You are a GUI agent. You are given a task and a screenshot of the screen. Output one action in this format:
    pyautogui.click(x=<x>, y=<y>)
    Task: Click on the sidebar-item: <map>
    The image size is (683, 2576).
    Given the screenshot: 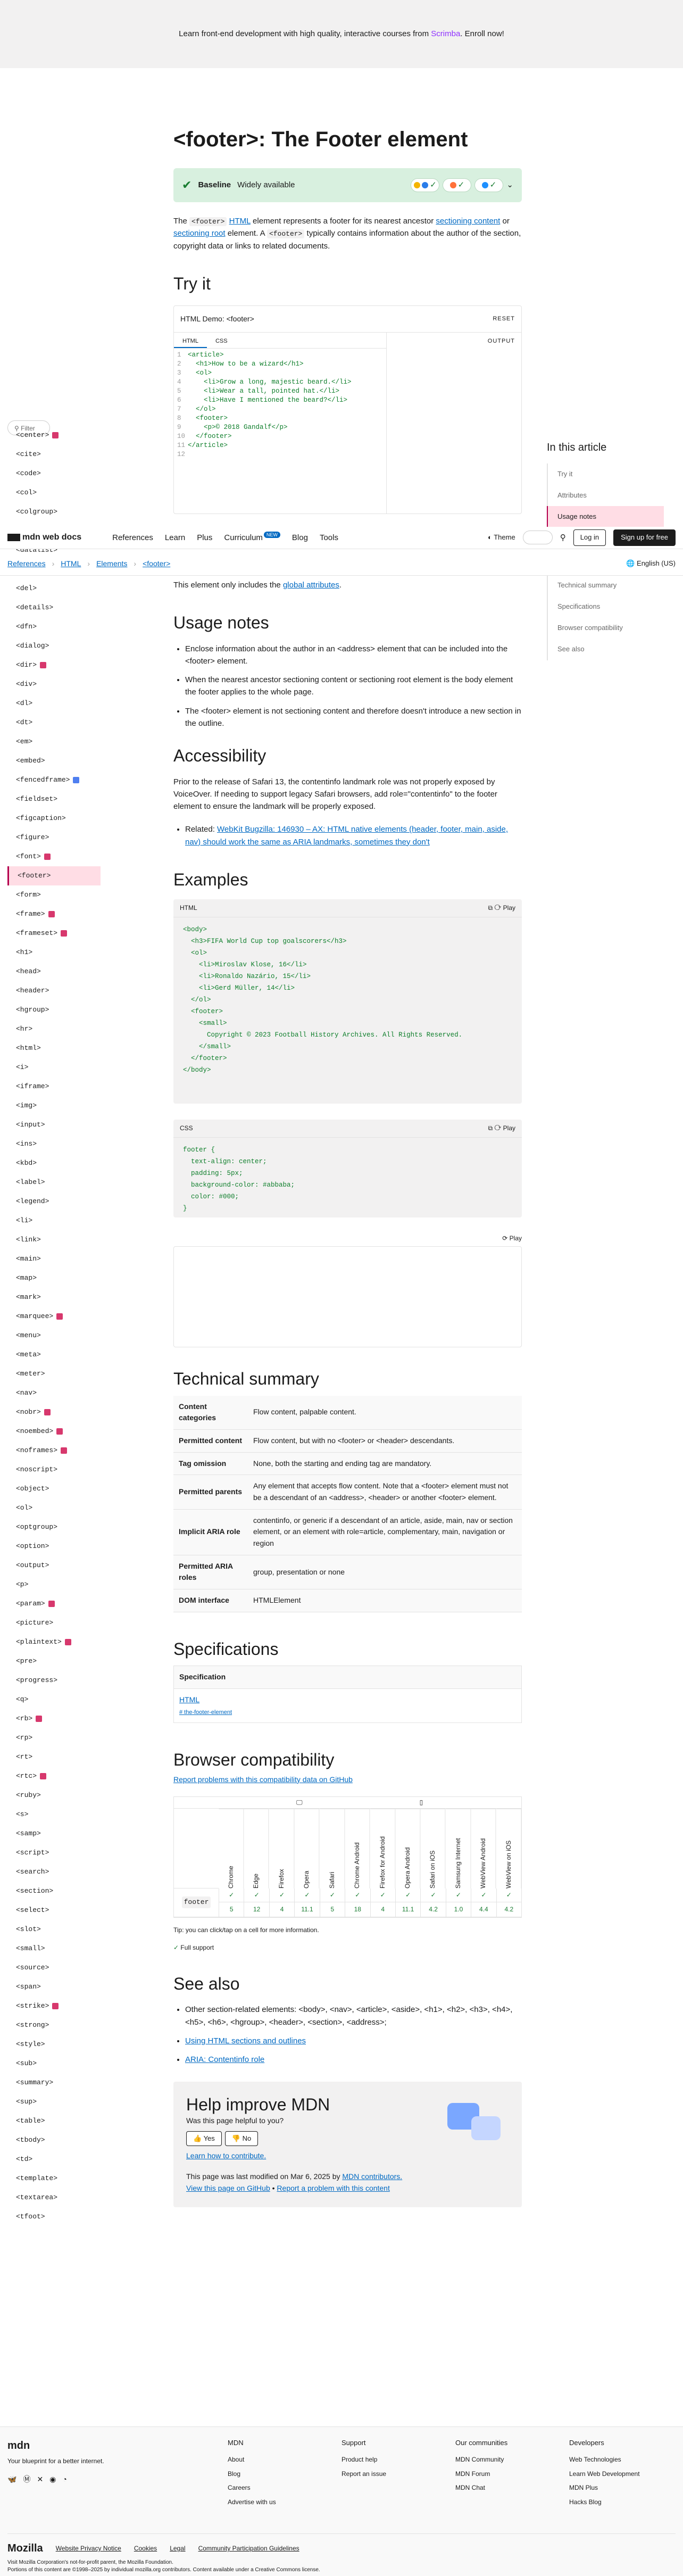 What is the action you would take?
    pyautogui.click(x=54, y=1278)
    